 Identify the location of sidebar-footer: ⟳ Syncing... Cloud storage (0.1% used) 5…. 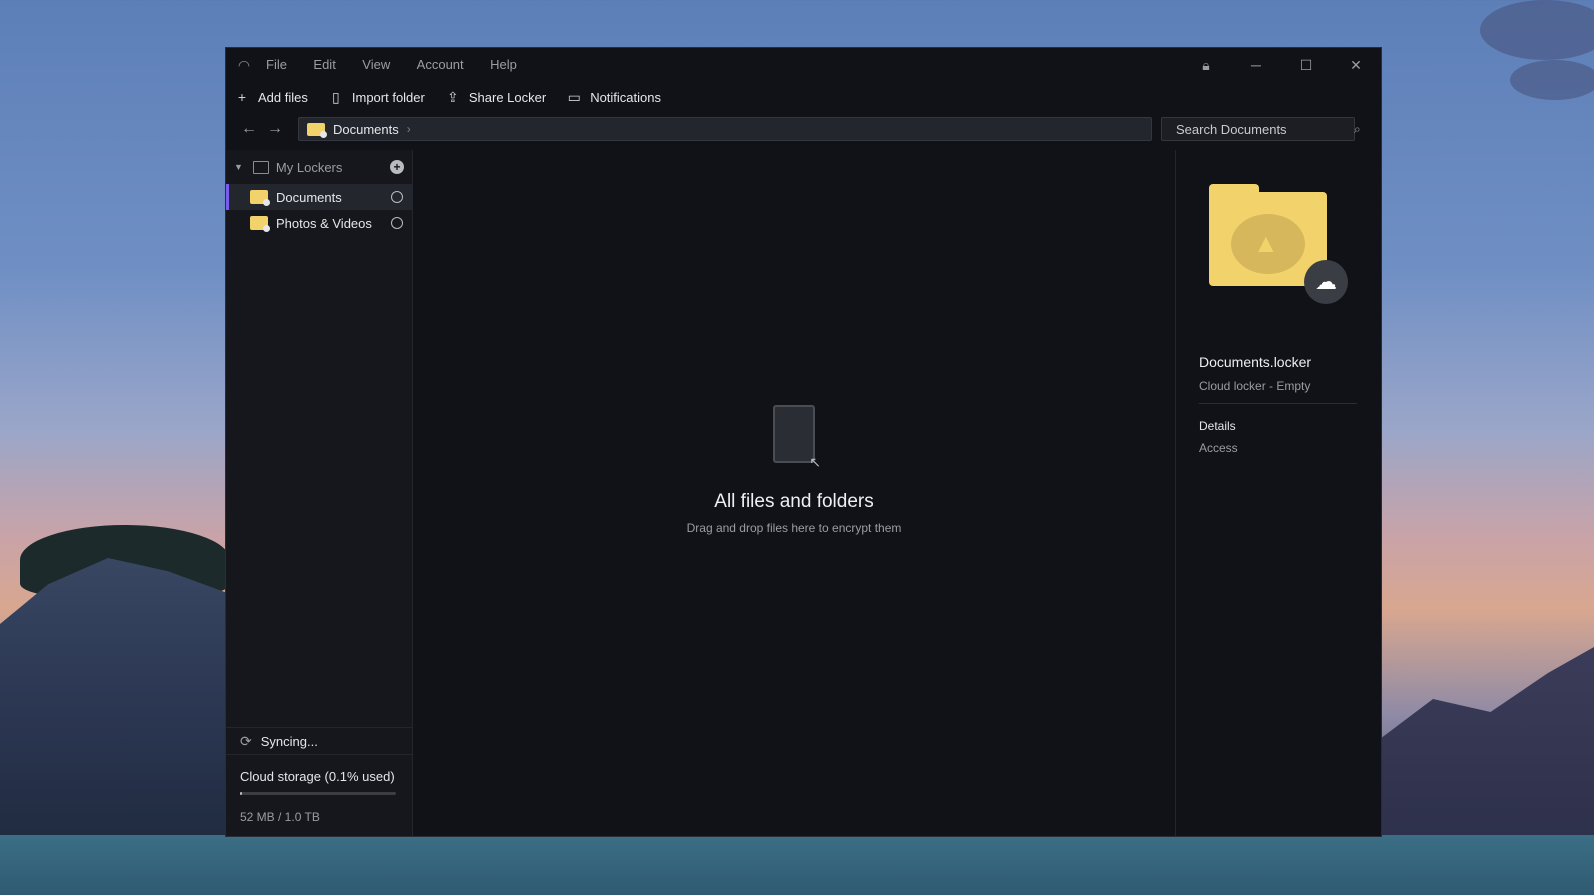
(319, 781).